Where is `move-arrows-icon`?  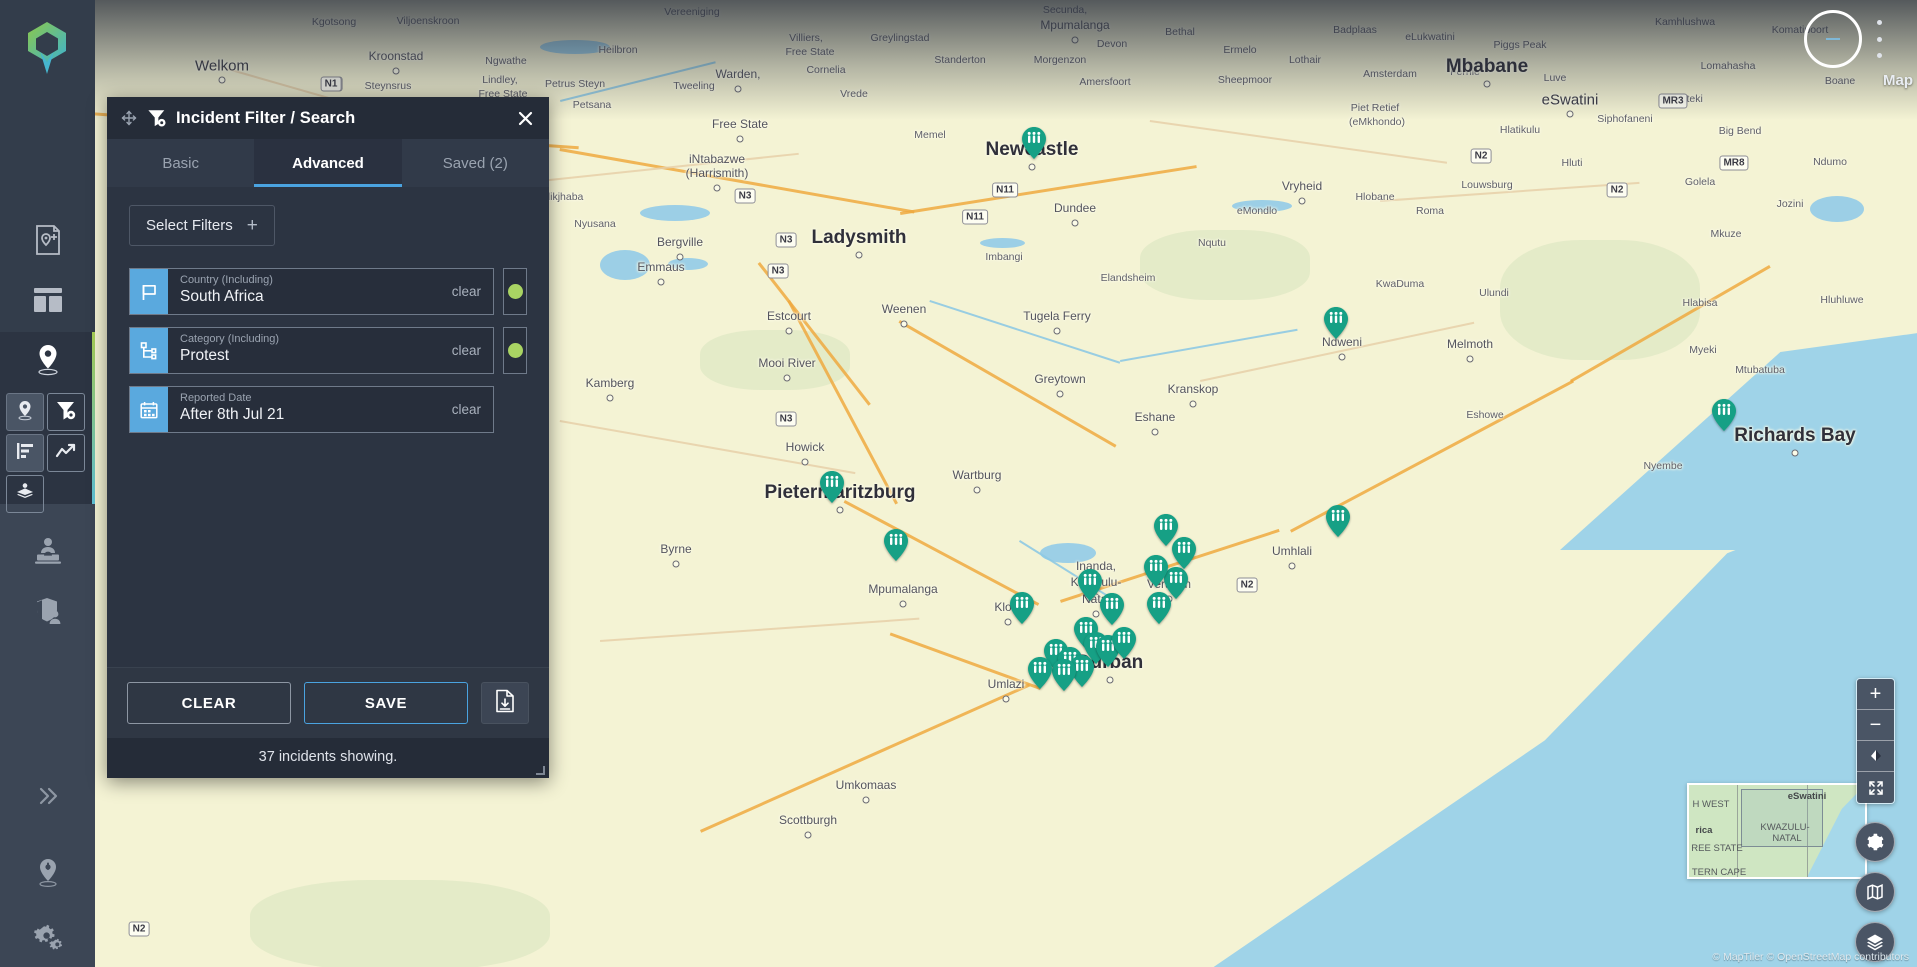
move-arrows-icon is located at coordinates (129, 118).